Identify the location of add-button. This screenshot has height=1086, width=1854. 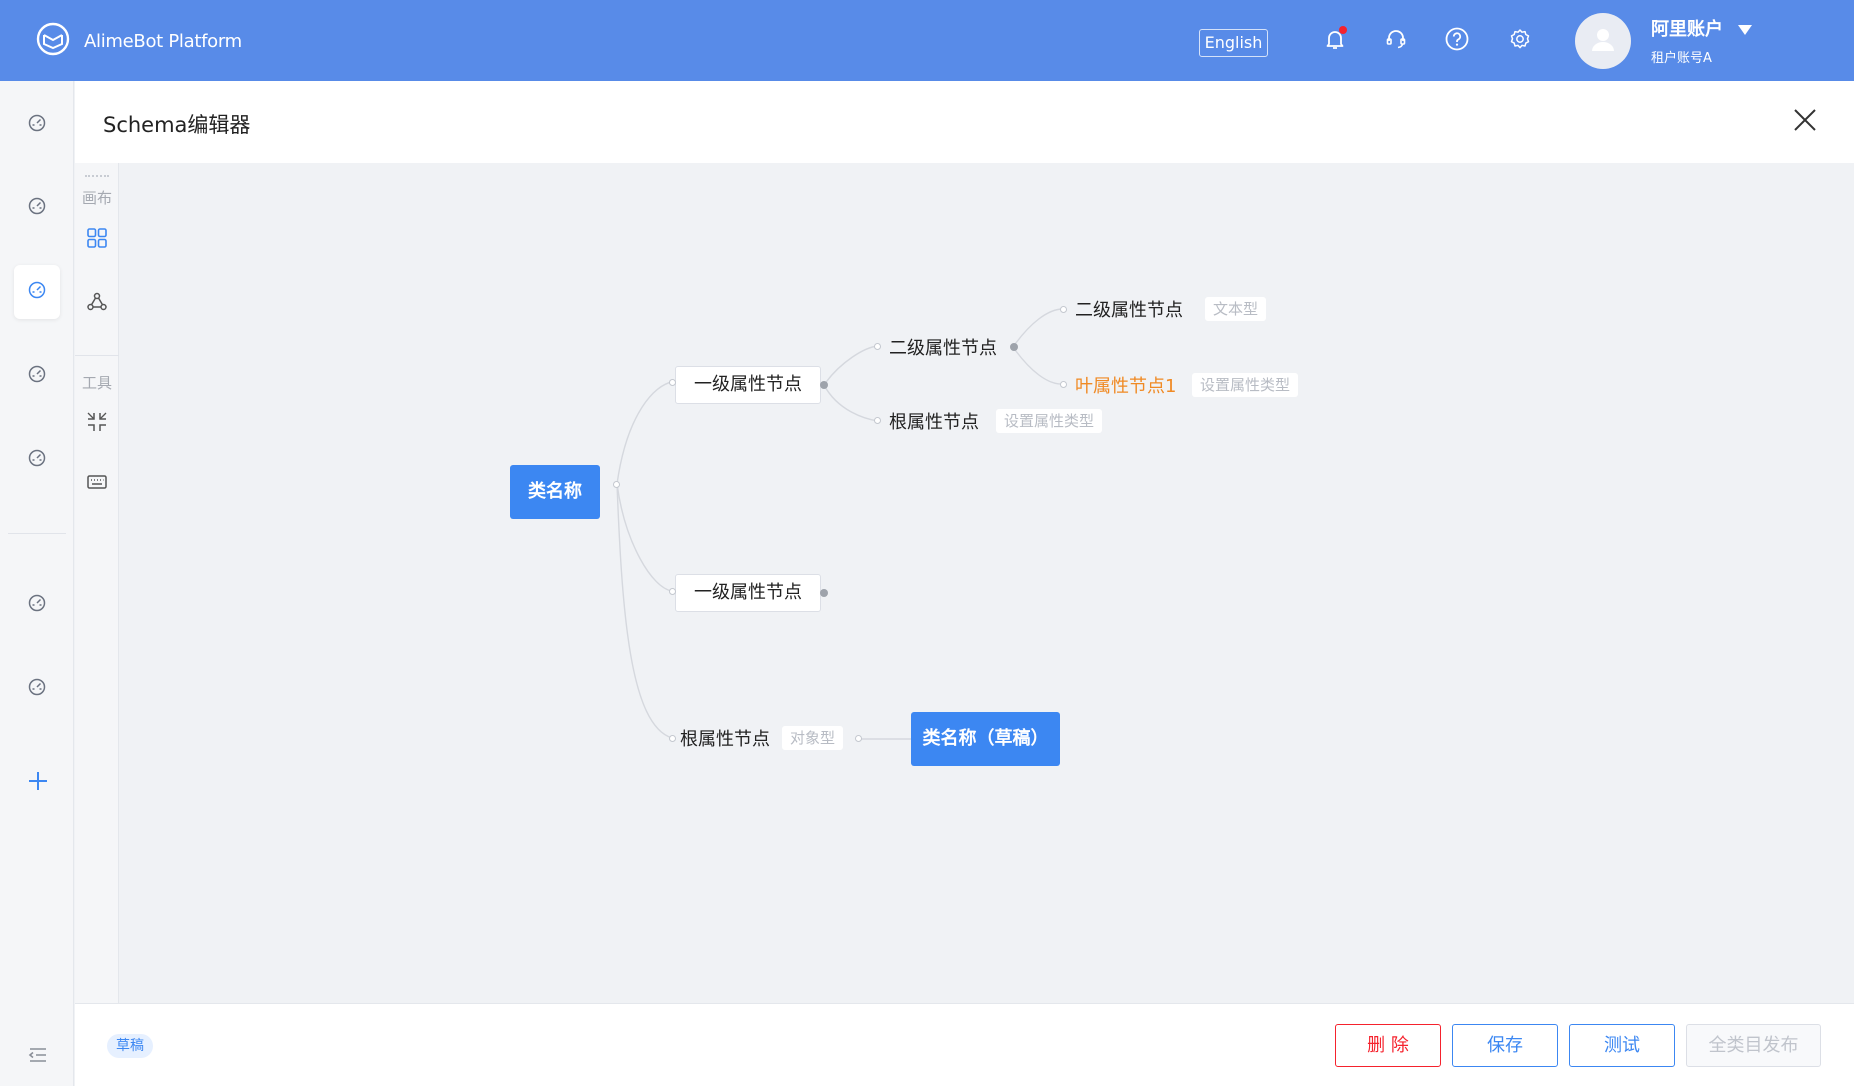
(38, 783).